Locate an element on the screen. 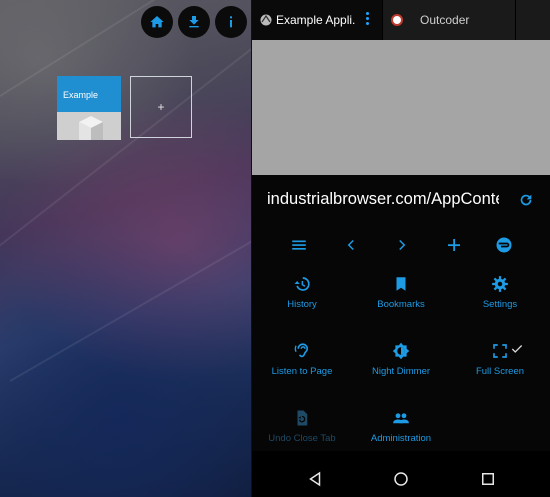 Image resolution: width=550 pixels, height=497 pixels. download-button is located at coordinates (194, 22).